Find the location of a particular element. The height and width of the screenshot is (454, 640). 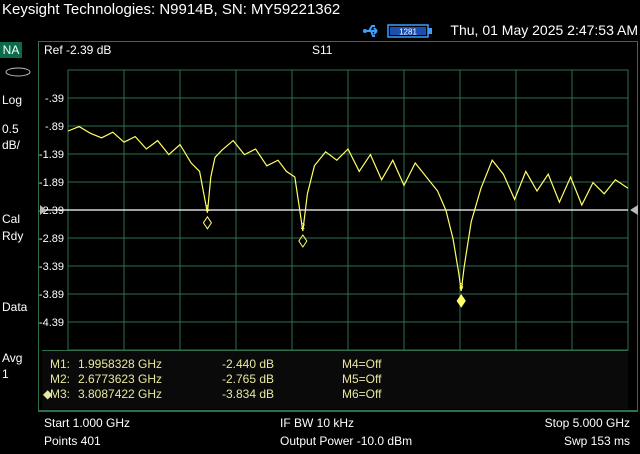

y-tick-label: -3.39 is located at coordinates (51, 267).